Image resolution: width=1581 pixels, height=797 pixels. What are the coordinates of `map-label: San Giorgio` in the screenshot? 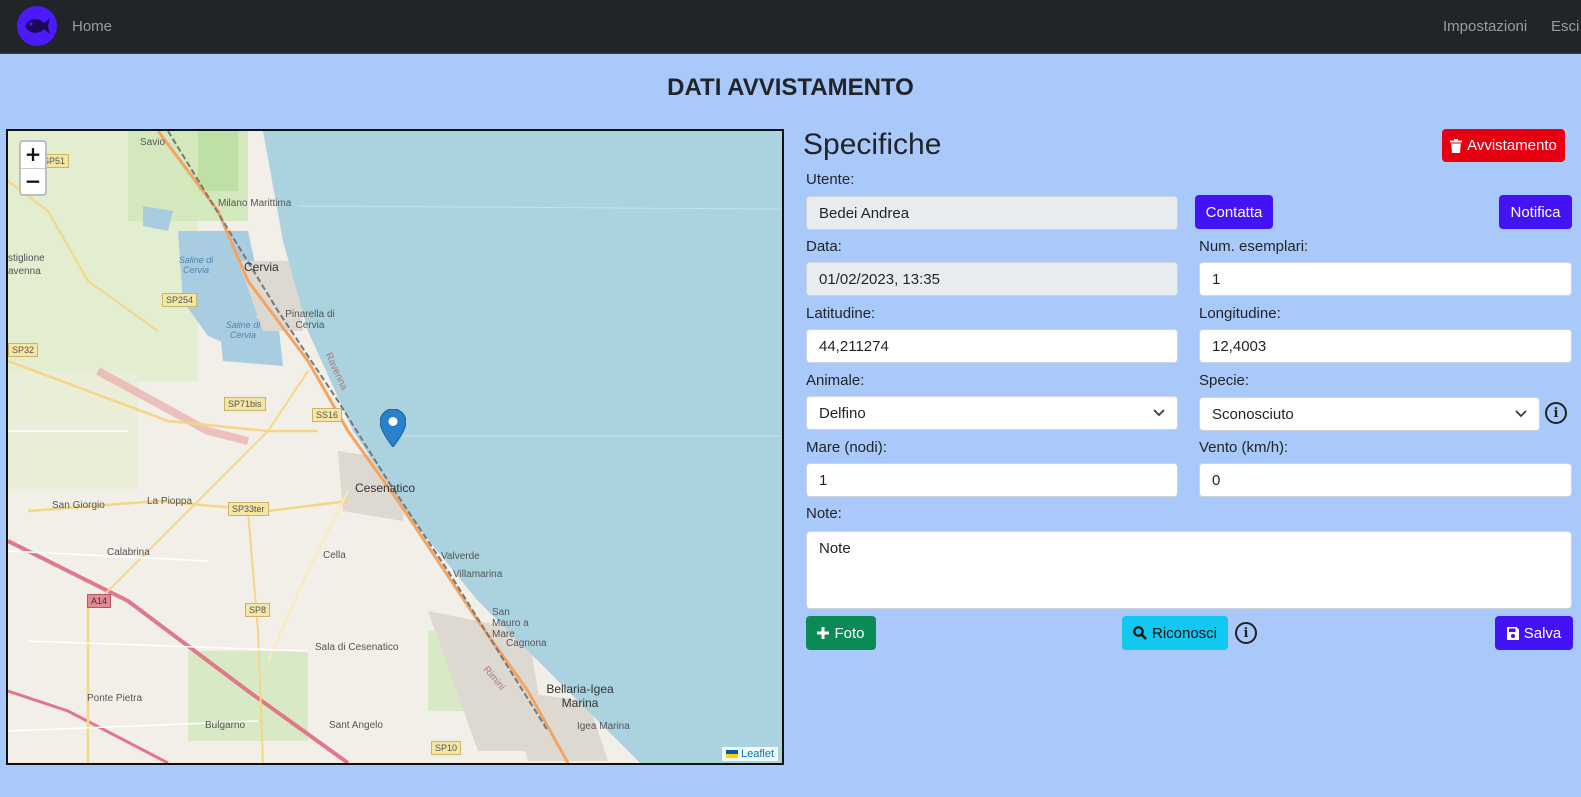 It's located at (78, 505).